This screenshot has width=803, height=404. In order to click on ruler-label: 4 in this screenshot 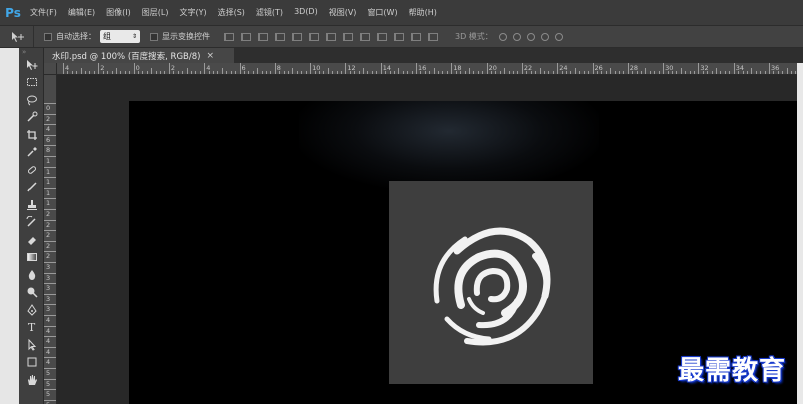, I will do `click(48, 362)`.